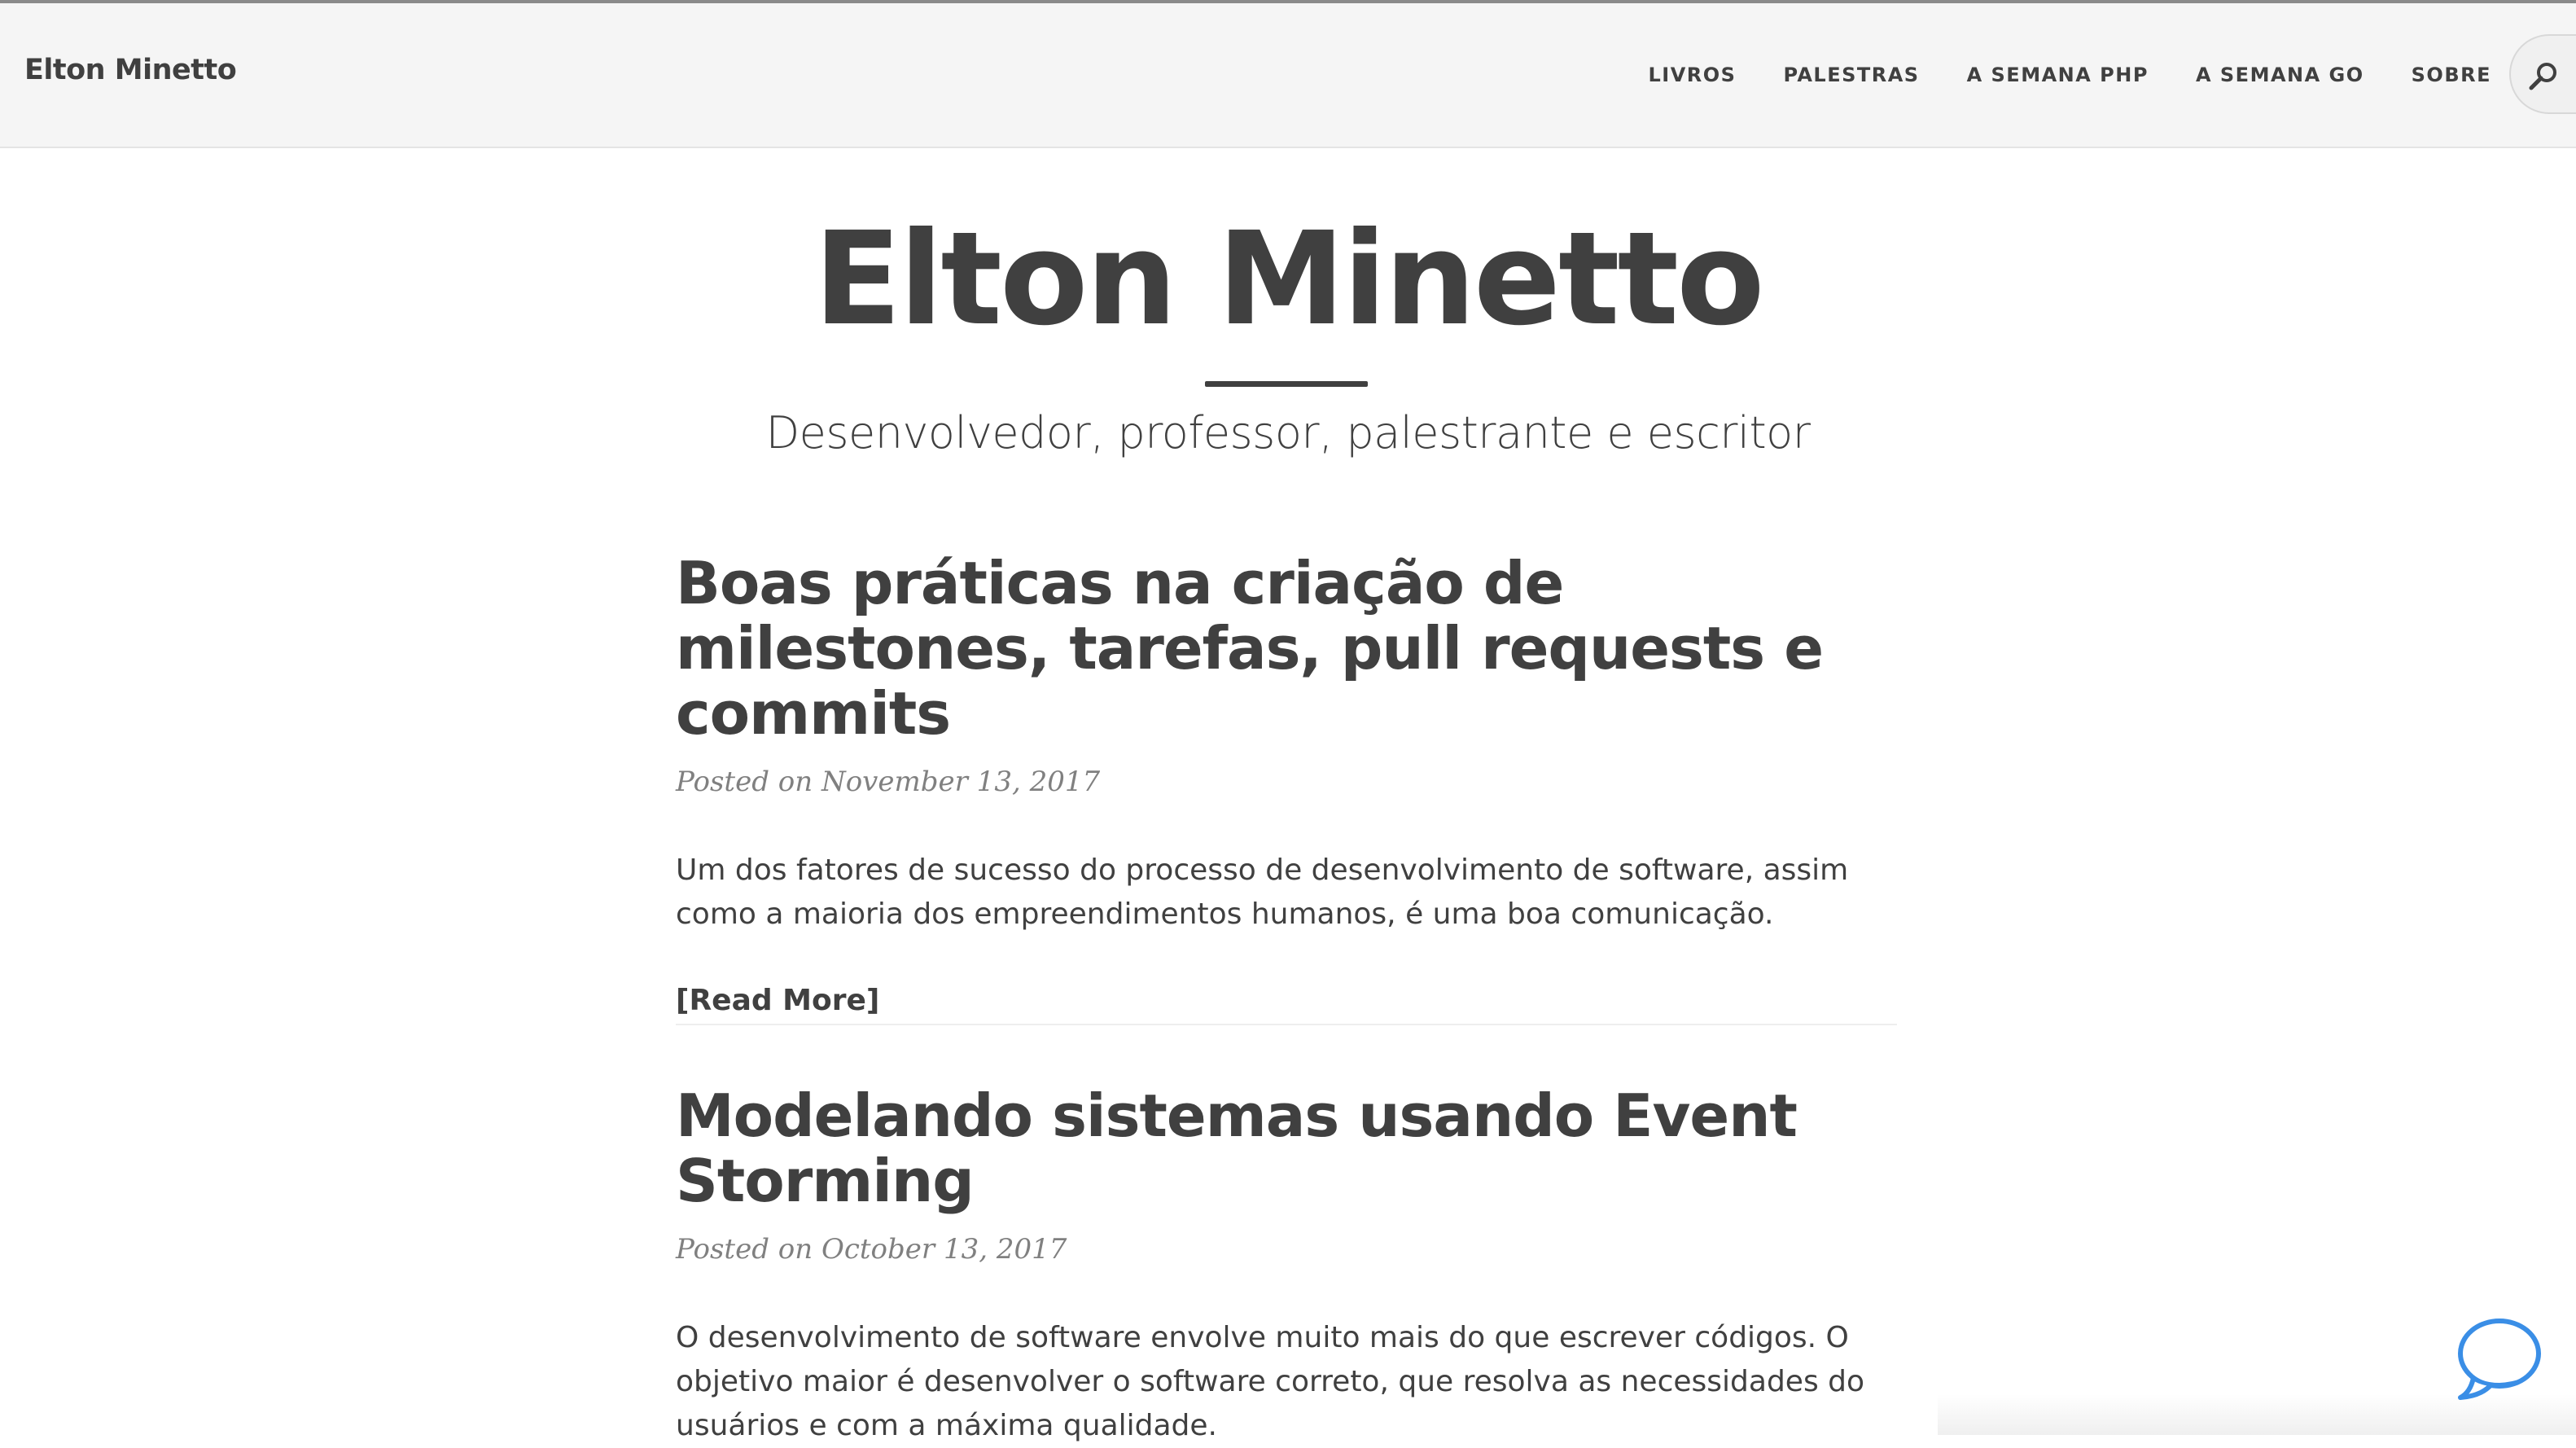 The image size is (2576, 1448). What do you see at coordinates (1286, 1024) in the screenshot?
I see `post-divider` at bounding box center [1286, 1024].